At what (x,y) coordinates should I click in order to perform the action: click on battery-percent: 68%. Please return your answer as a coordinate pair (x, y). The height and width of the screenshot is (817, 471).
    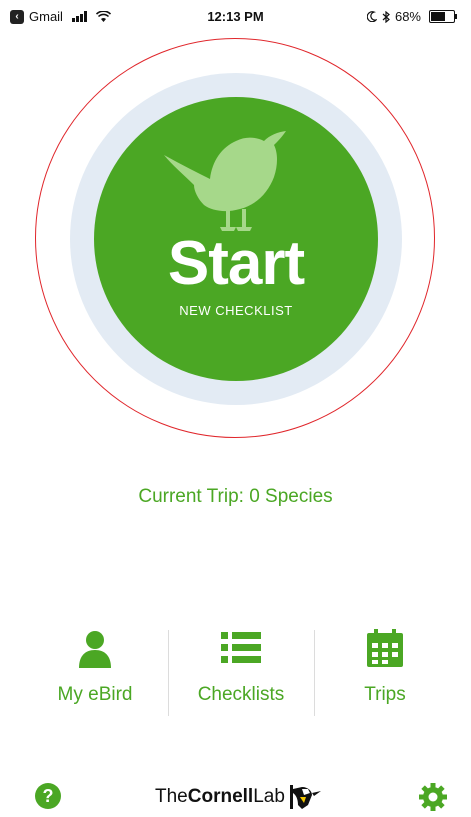
    Looking at the image, I should click on (407, 16).